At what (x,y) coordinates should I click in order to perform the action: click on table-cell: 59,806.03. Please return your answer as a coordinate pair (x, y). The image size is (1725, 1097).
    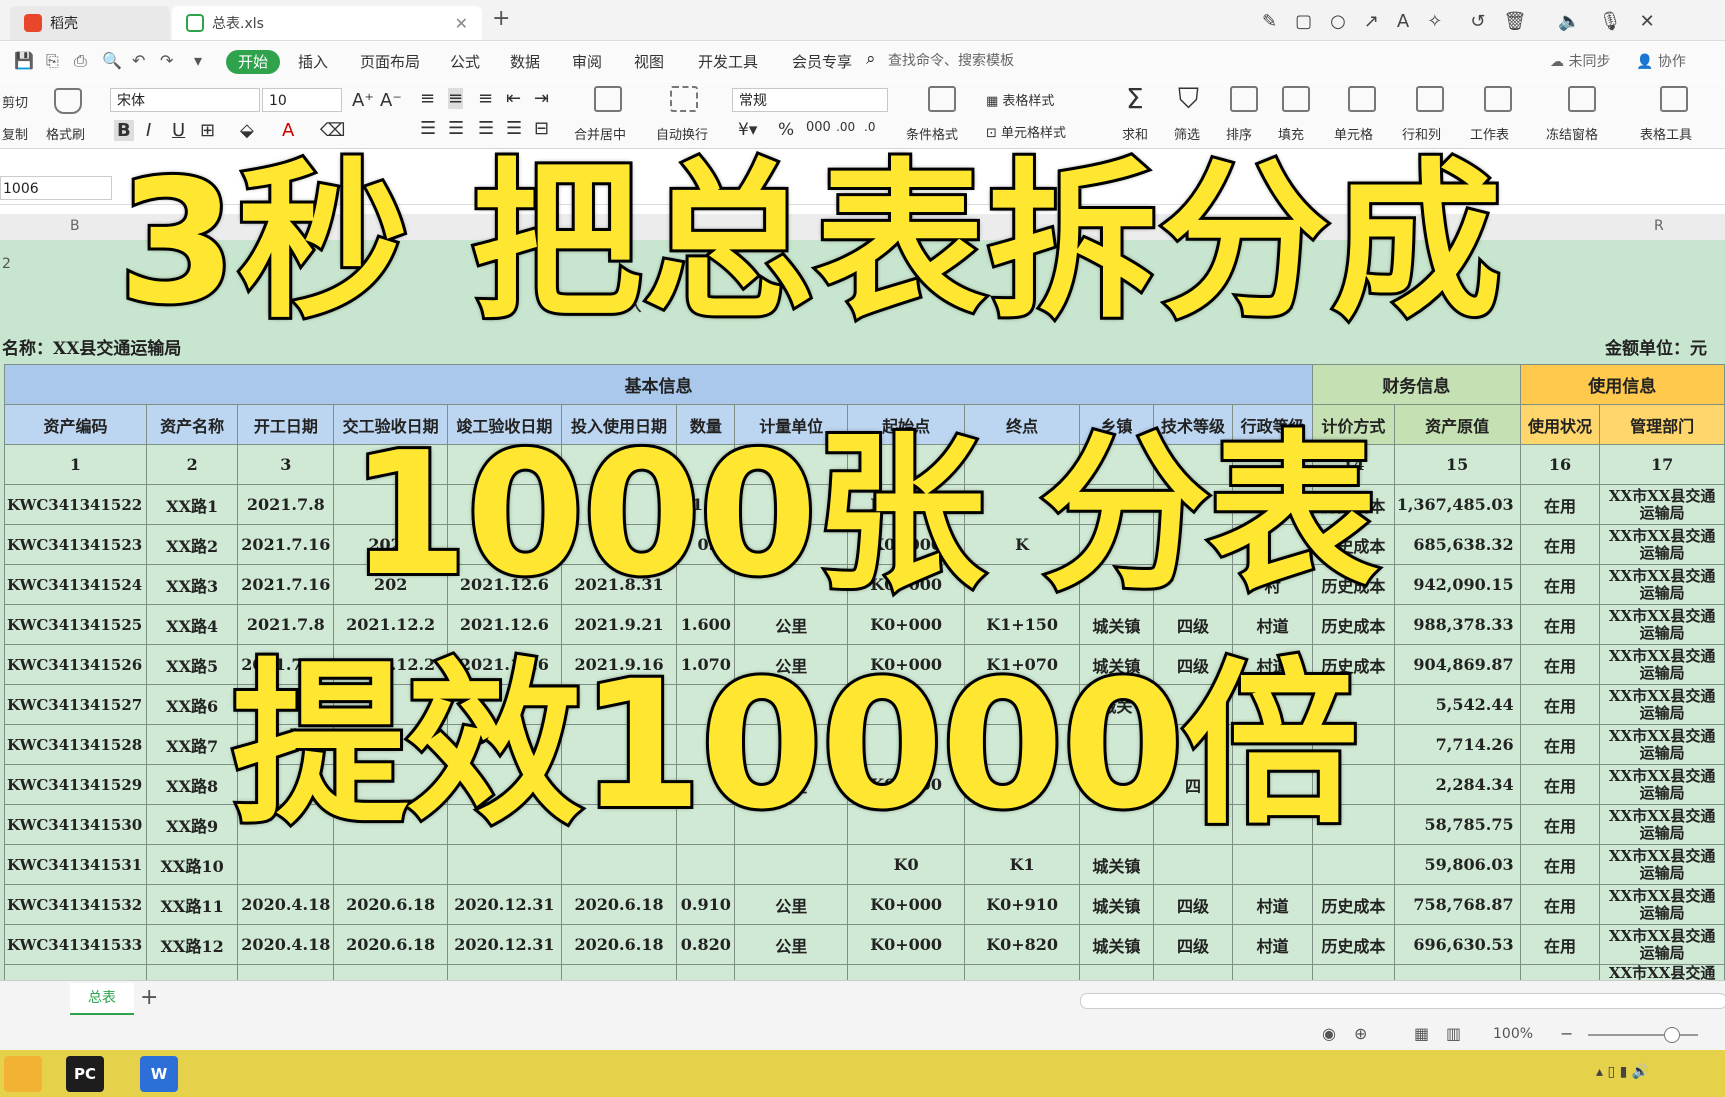
    Looking at the image, I should click on (1457, 864).